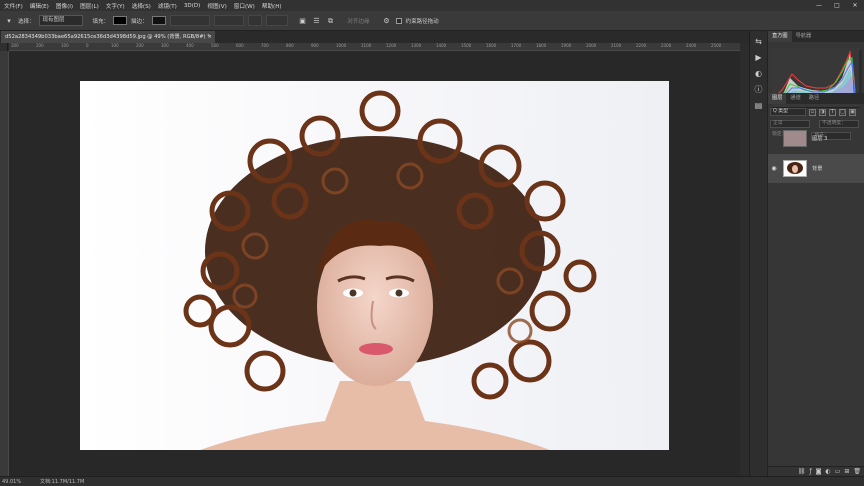 The image size is (864, 486). What do you see at coordinates (432, 21) in the screenshot?
I see `options-bar: ▾ 选择： 现有图层 填充： 描边： ▣ ☰ ⧉ 对齐边缘 ⚙ 约束路径拖动` at bounding box center [432, 21].